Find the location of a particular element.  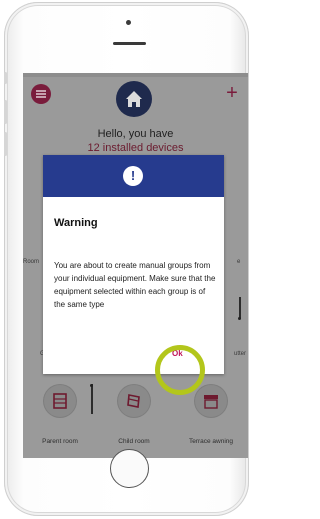

greeting: Hello, you have 12 installed devices is located at coordinates (135, 141).